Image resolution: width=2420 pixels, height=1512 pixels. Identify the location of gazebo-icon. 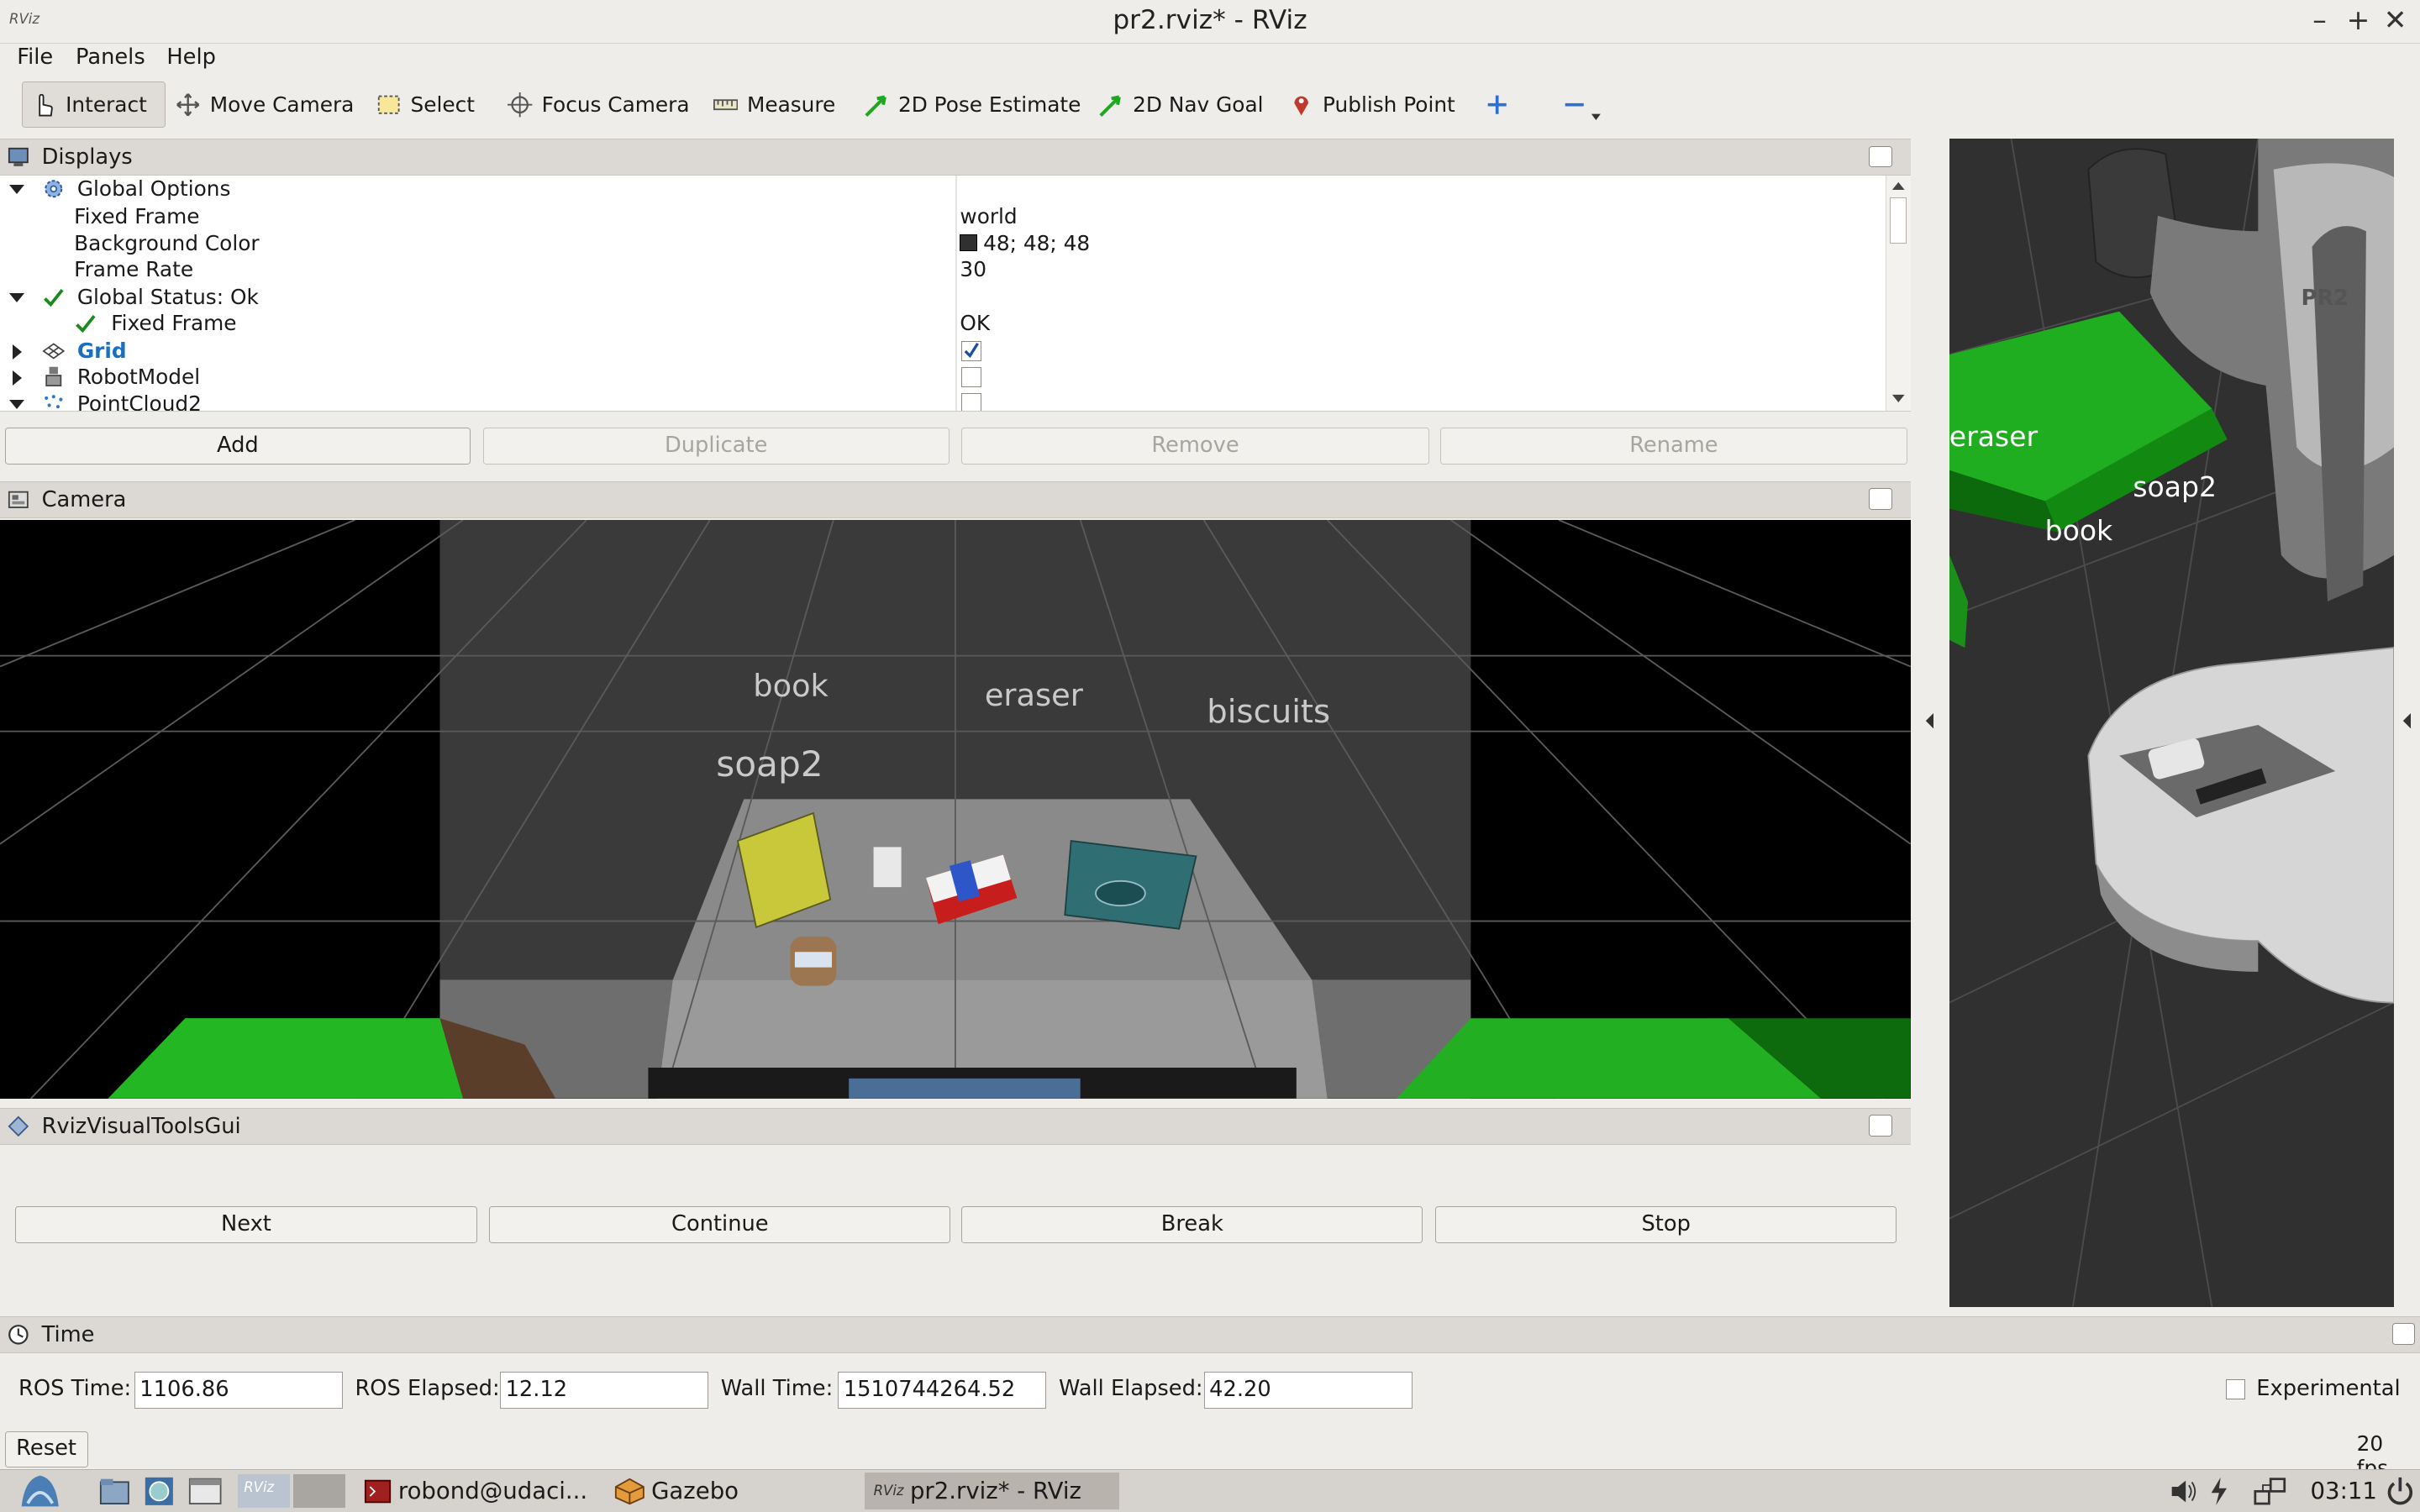
(629, 1491).